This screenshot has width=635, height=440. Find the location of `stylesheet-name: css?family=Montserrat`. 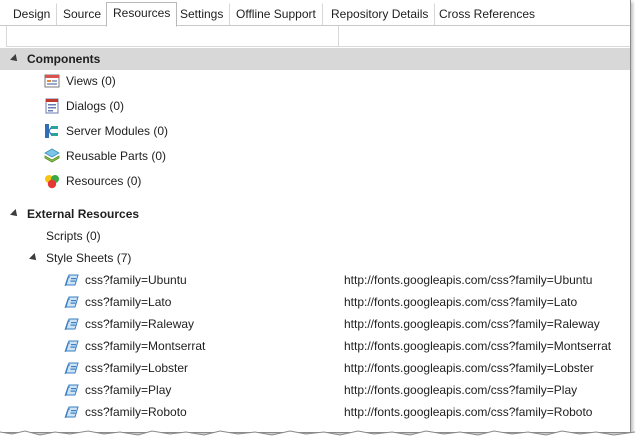

stylesheet-name: css?family=Montserrat is located at coordinates (145, 346).